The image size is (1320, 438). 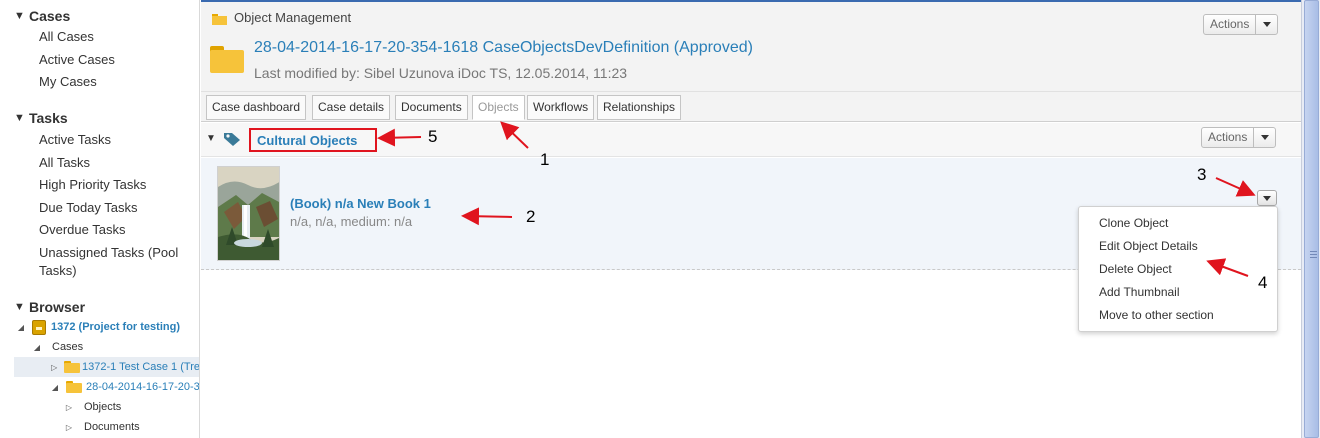 I want to click on vertical-scrollbar, so click(x=1310, y=219).